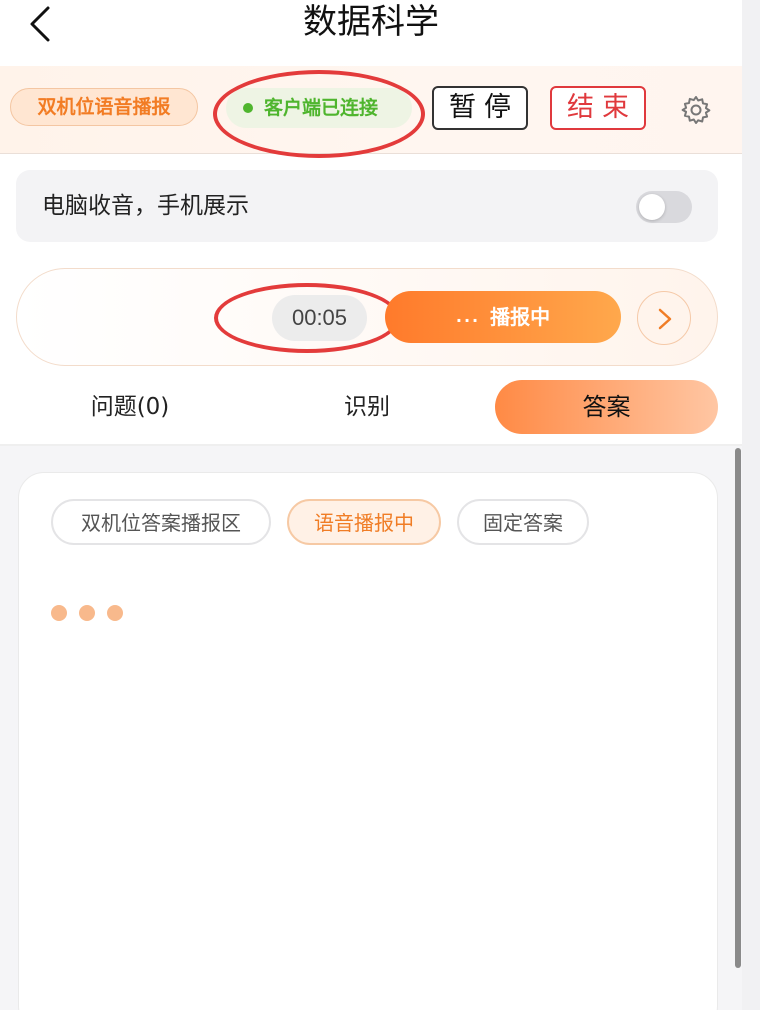 This screenshot has width=760, height=1010. I want to click on page-title: 数据科学, so click(371, 22).